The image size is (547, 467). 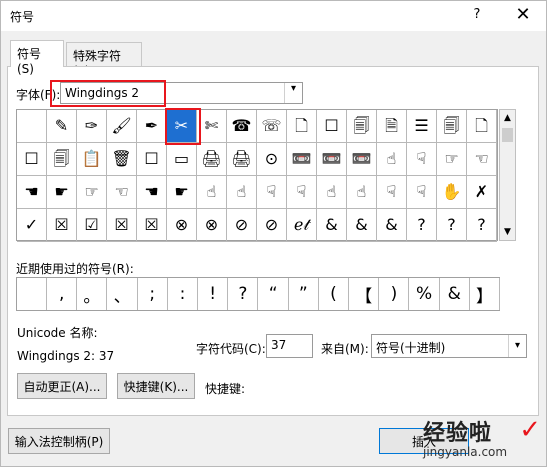 I want to click on symbol-cell: ☎, so click(x=242, y=126).